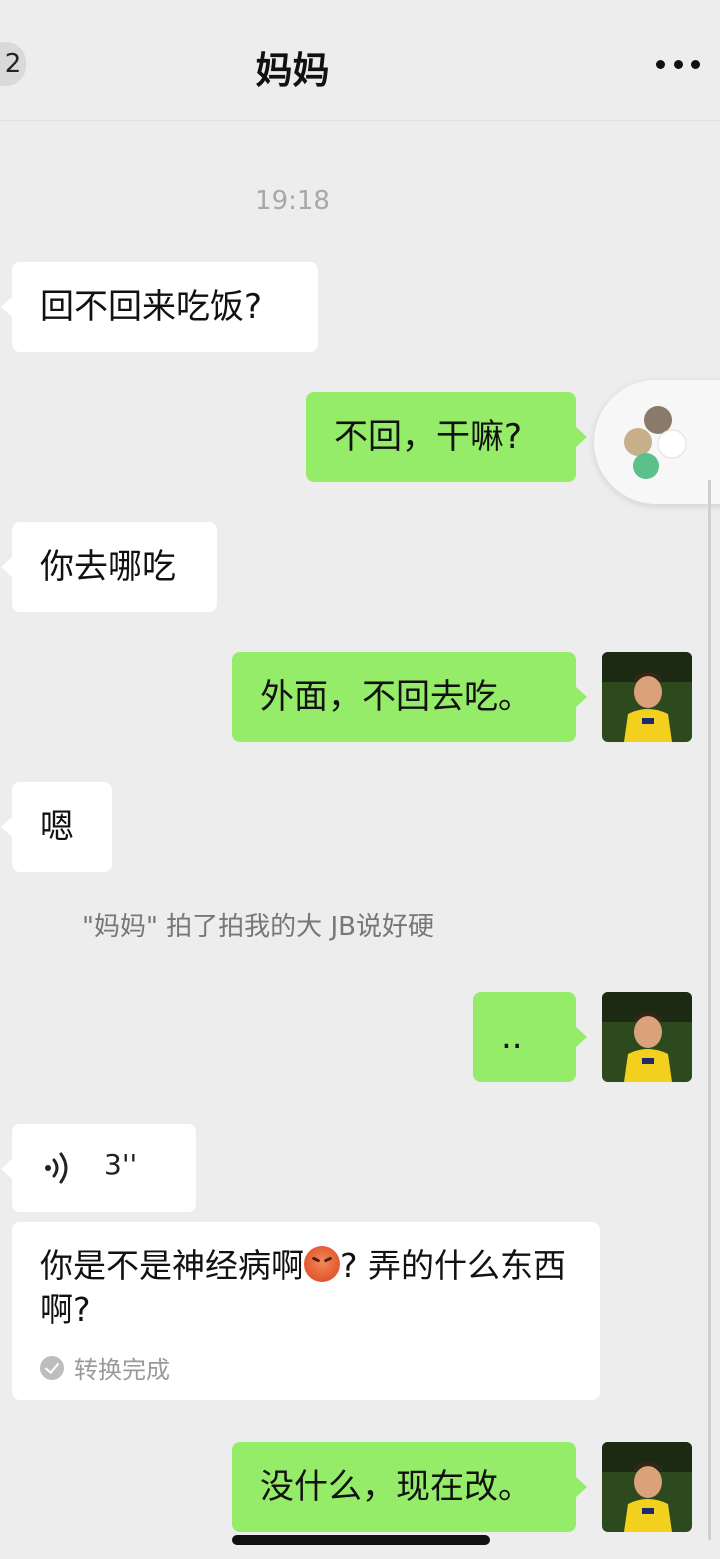 This screenshot has width=720, height=1559. I want to click on transcript-status-label: 转换完成, so click(122, 1370).